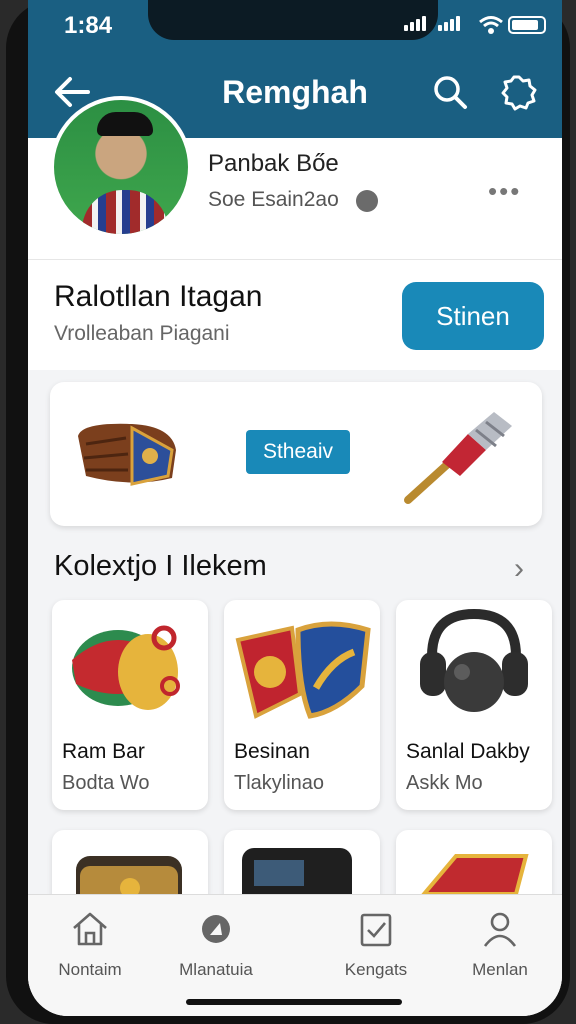  Describe the element at coordinates (293, 20) in the screenshot. I see `notch` at that location.